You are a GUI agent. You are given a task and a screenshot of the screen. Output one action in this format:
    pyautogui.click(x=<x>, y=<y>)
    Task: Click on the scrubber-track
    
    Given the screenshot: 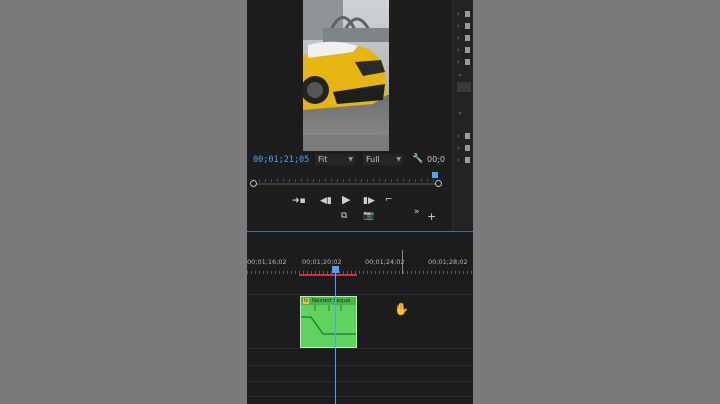 What is the action you would take?
    pyautogui.click(x=346, y=184)
    